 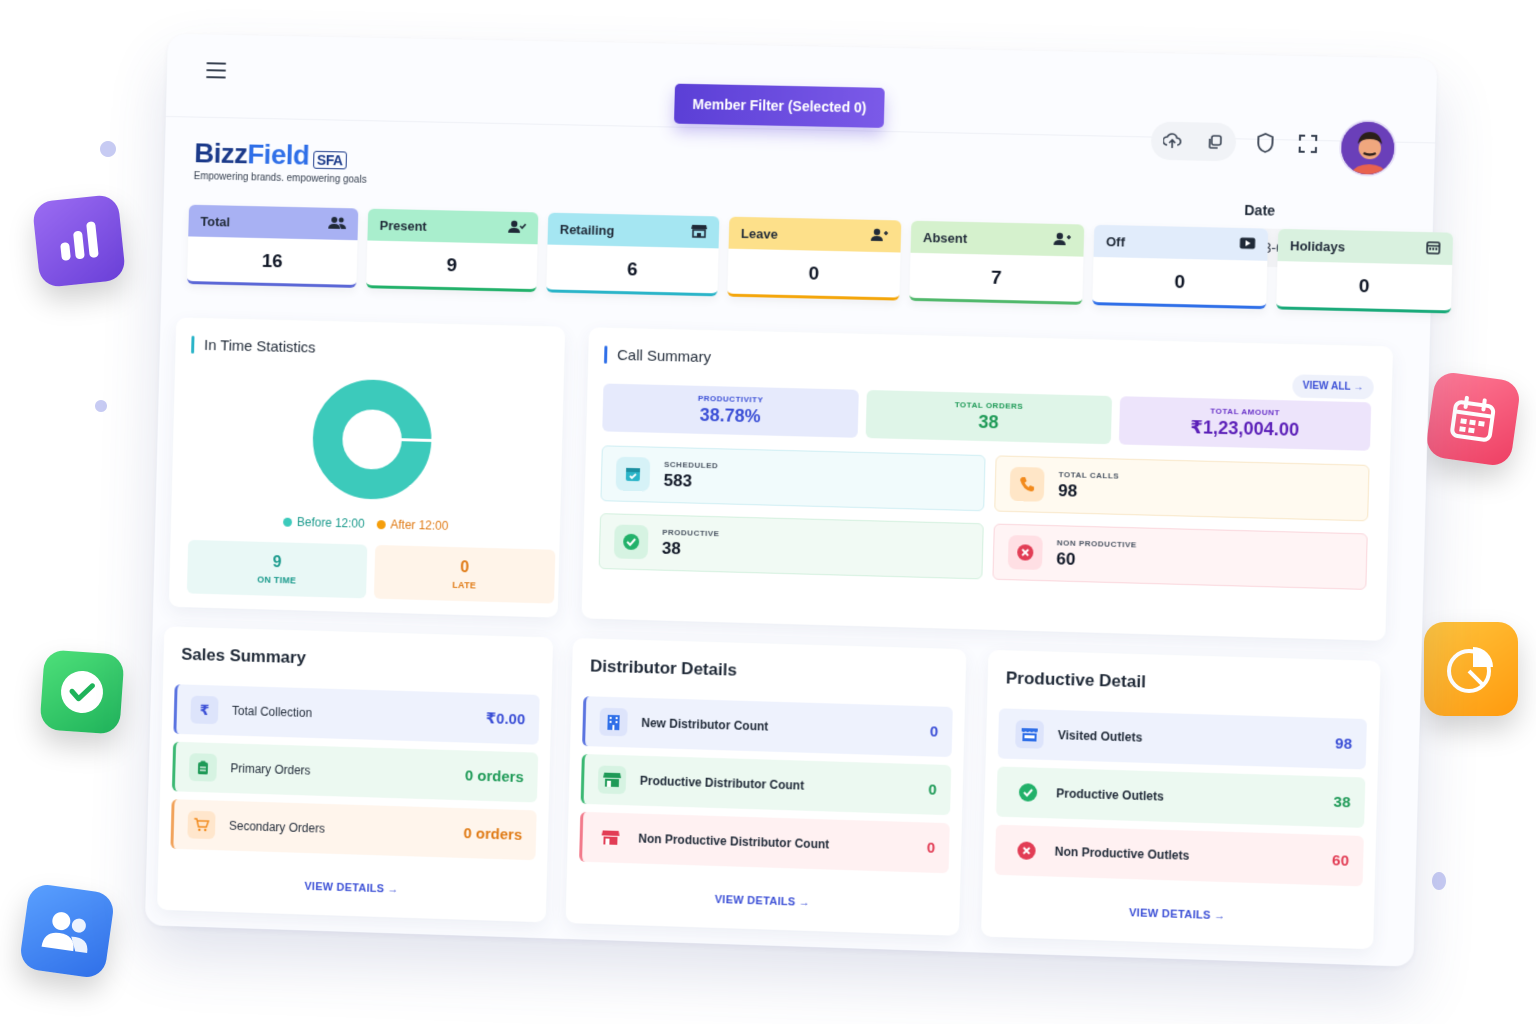 I want to click on user-leave-icon, so click(x=879, y=235).